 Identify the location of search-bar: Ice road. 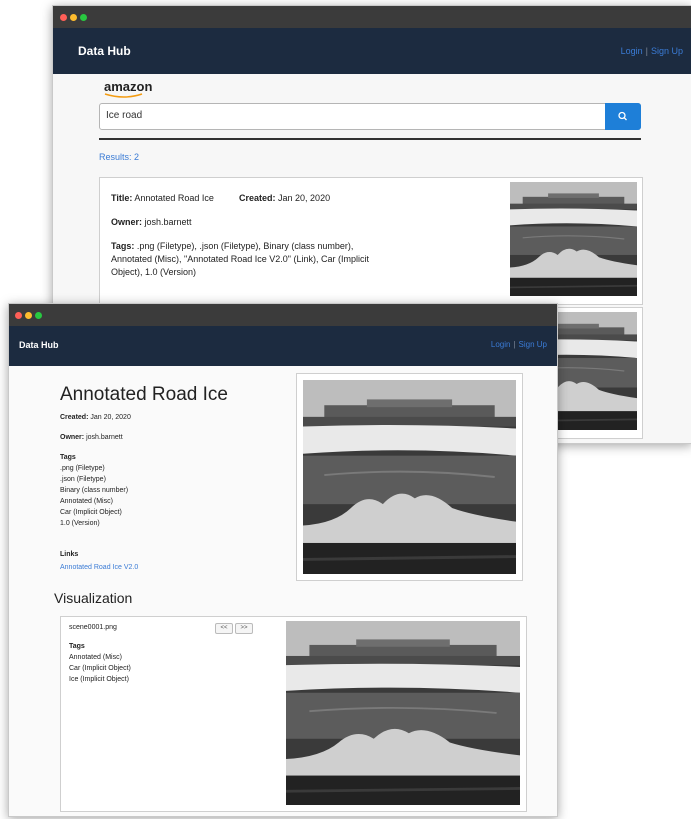
(370, 116).